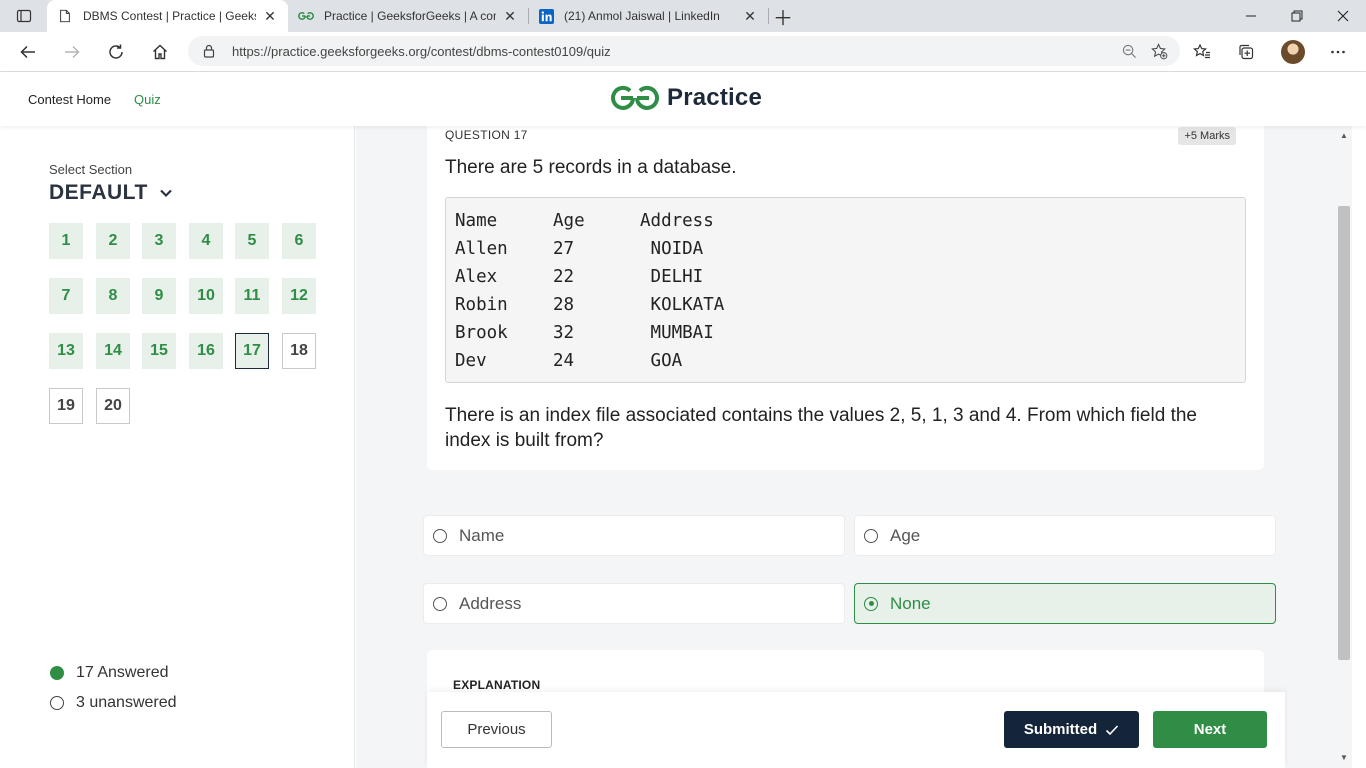 The height and width of the screenshot is (768, 1366). I want to click on question-button-20: 20, so click(113, 406).